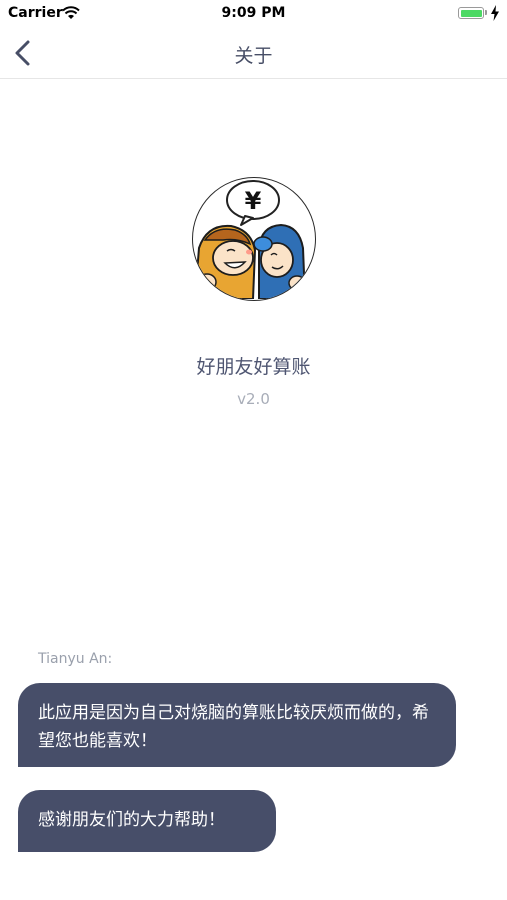 The height and width of the screenshot is (900, 507). Describe the element at coordinates (147, 821) in the screenshot. I see `chat-bubble: 感谢朋友们的大力帮助！` at that location.